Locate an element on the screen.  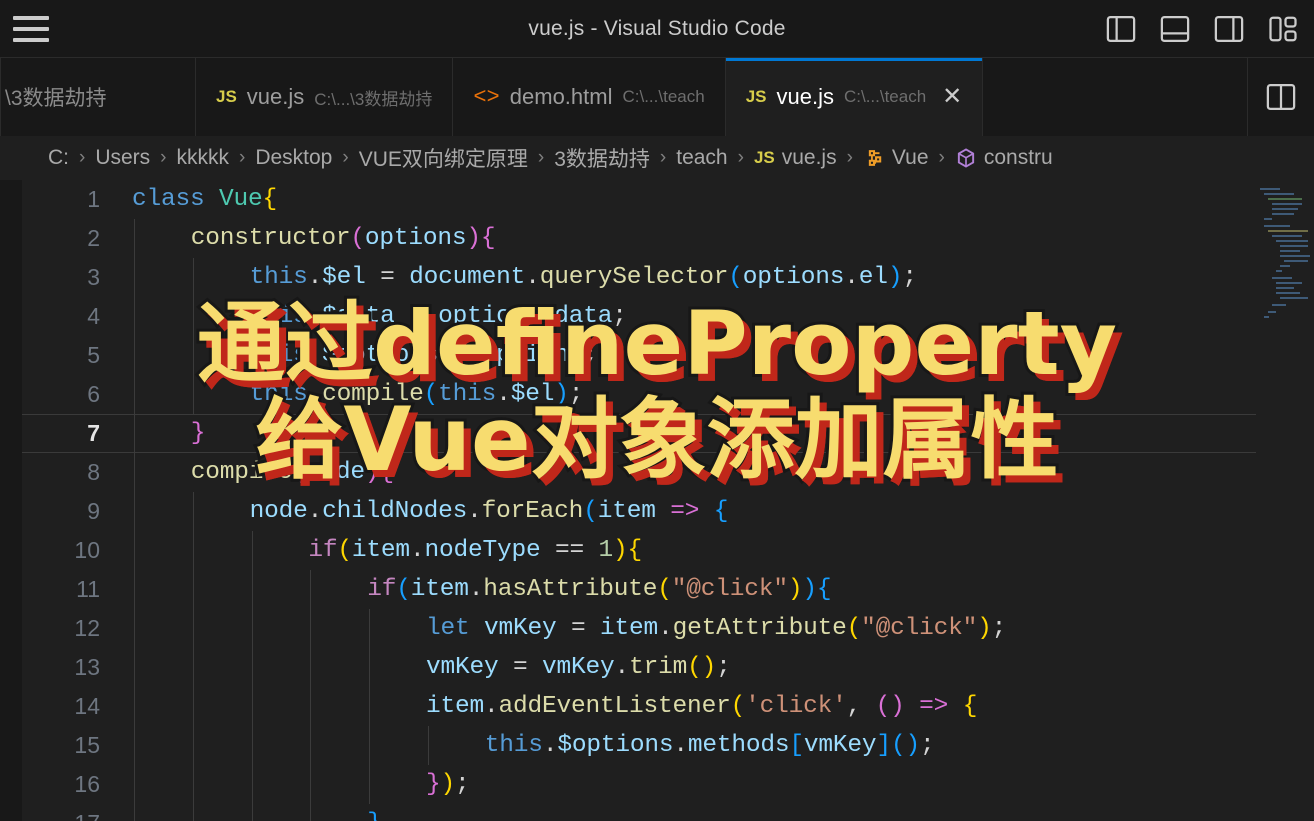
code-line: 11 if(item.hasAttribute("@click")){ is located at coordinates (657, 589).